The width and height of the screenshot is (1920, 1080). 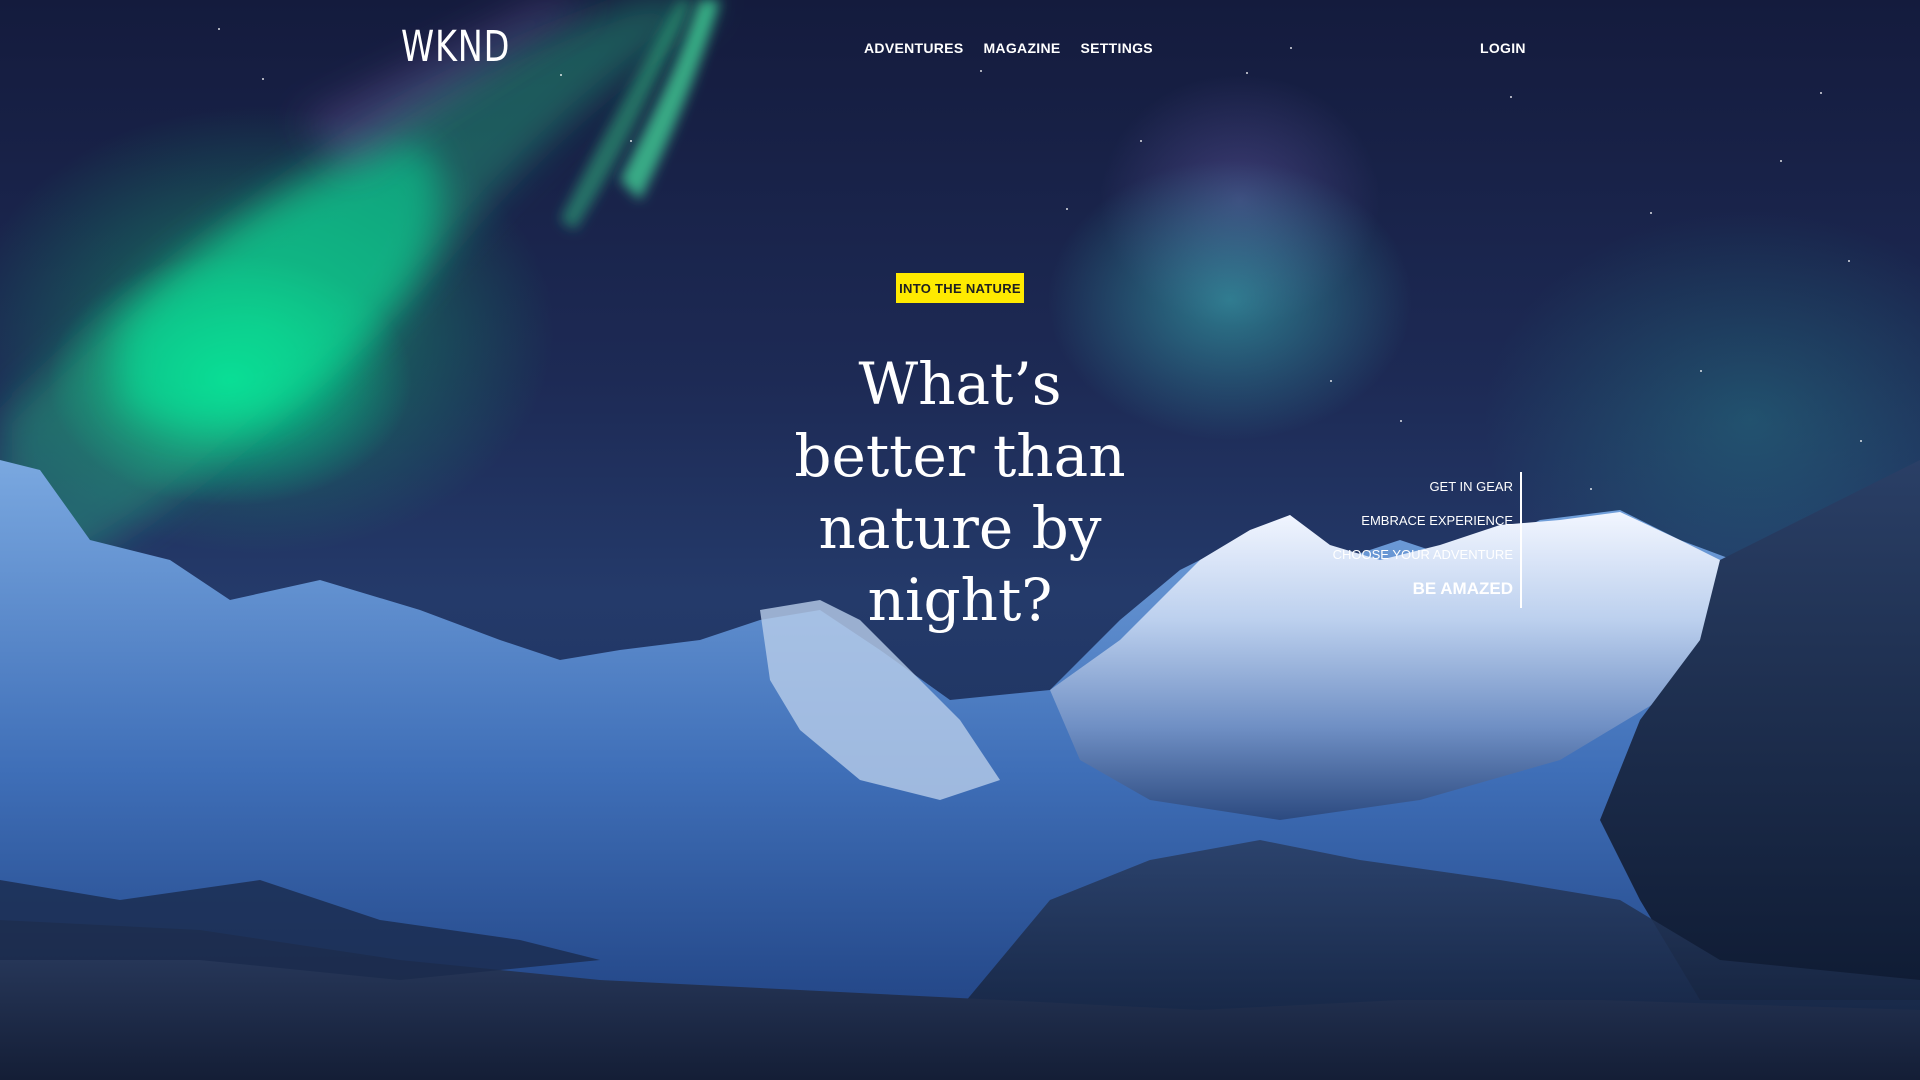 I want to click on nav-adventures: ADVENTURES, so click(x=913, y=48).